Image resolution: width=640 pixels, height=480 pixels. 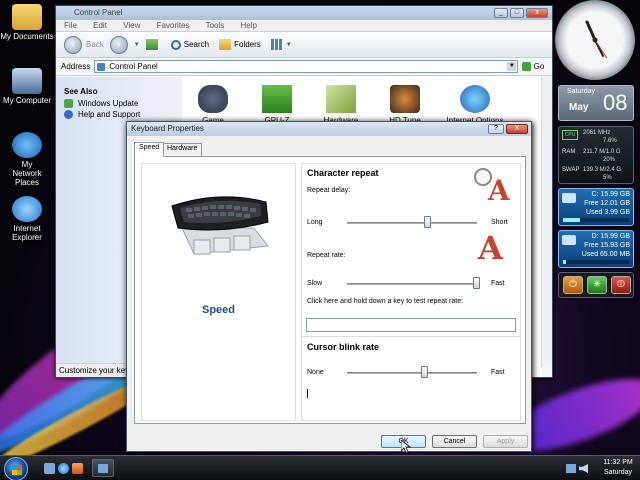 What do you see at coordinates (533, 67) in the screenshot?
I see `go-button: Go` at bounding box center [533, 67].